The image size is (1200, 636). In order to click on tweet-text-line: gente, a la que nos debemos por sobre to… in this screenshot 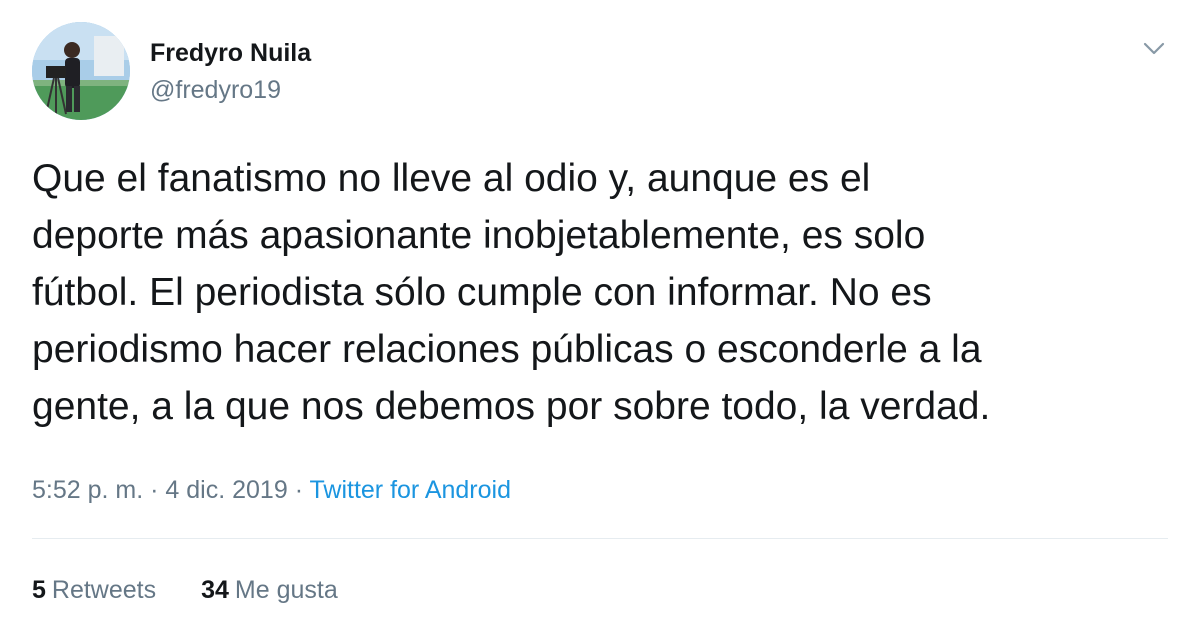, I will do `click(511, 406)`.